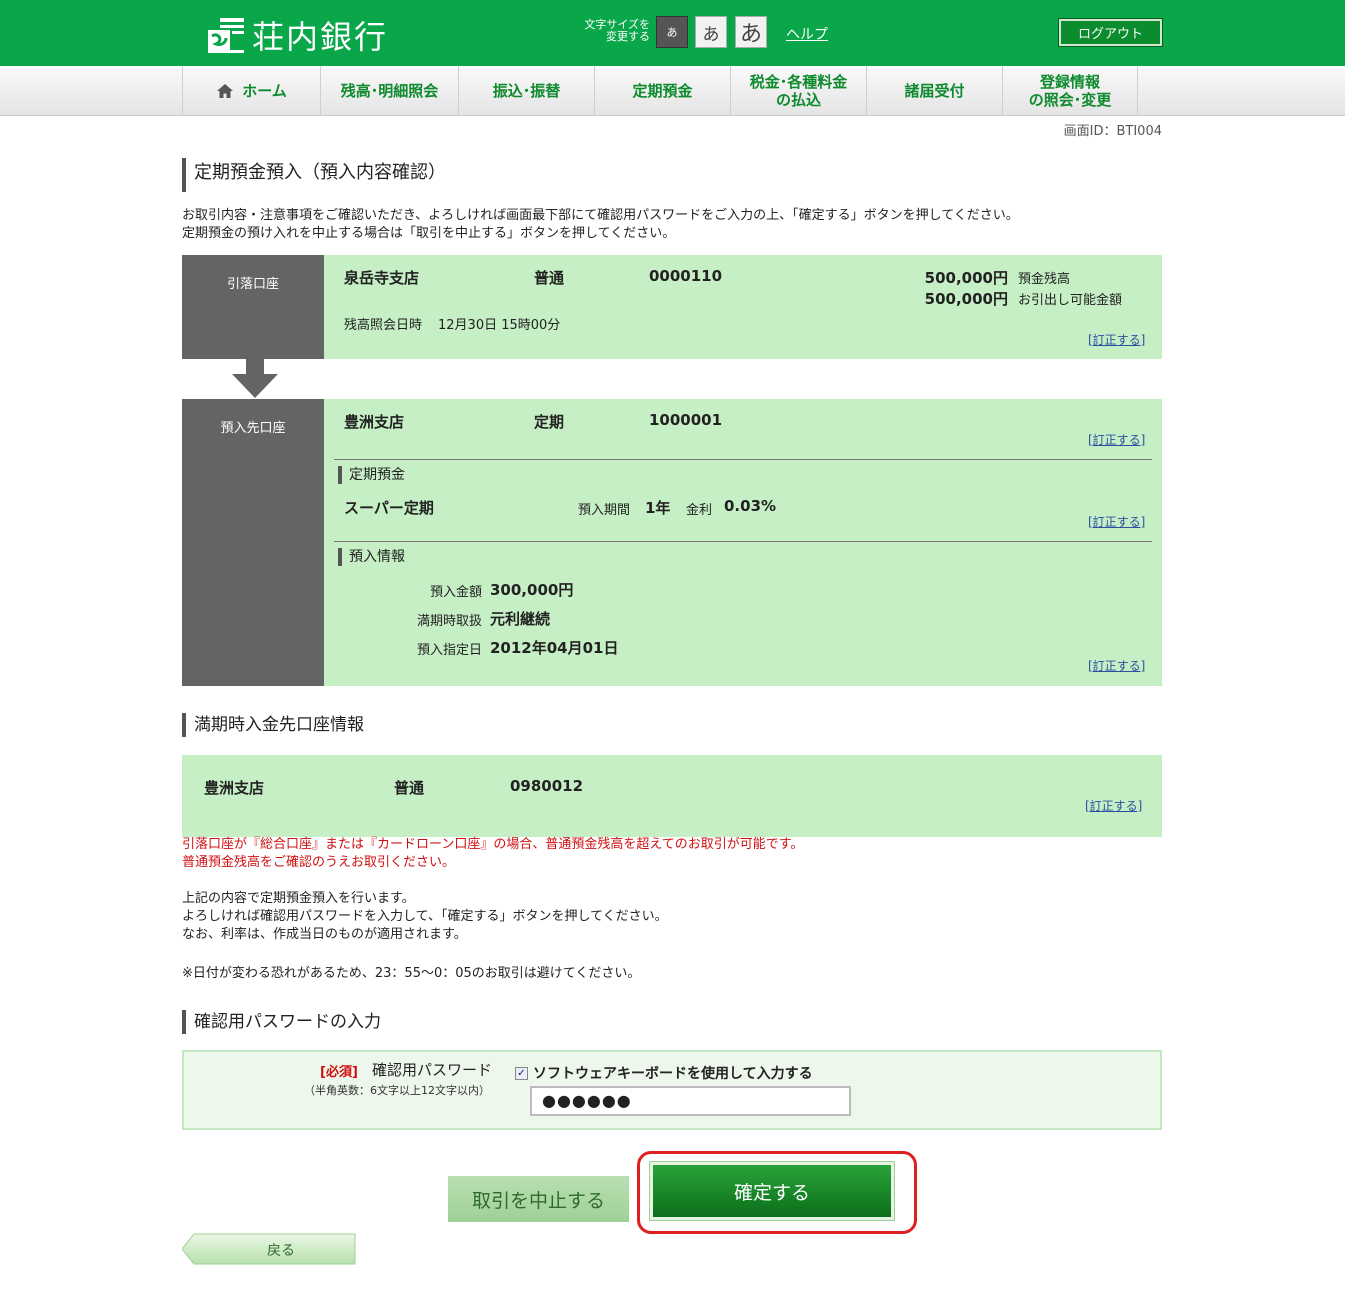  Describe the element at coordinates (226, 35) in the screenshot. I see `bank-logo-icon` at that location.